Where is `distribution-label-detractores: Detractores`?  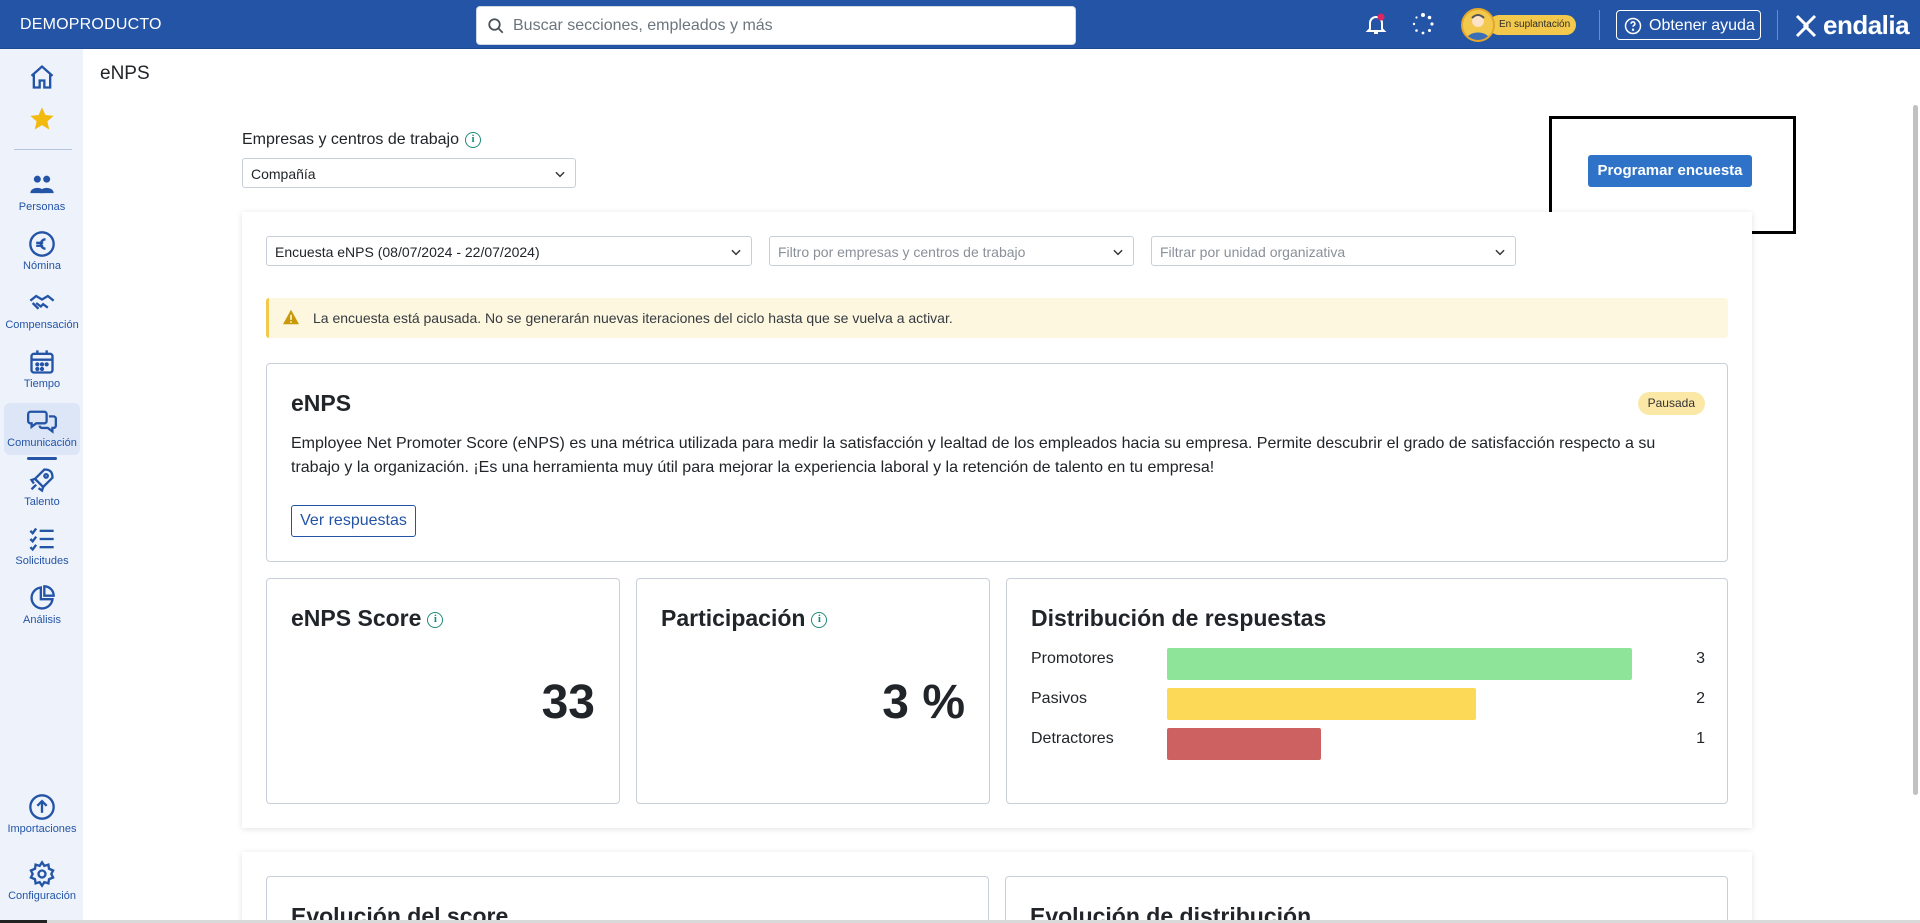
distribution-label-detractores: Detractores is located at coordinates (1072, 738).